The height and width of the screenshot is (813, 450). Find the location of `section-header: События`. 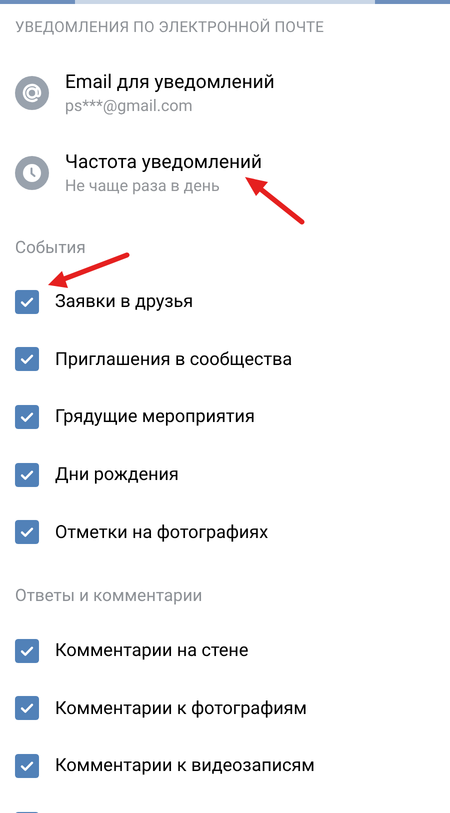

section-header: События is located at coordinates (50, 248).